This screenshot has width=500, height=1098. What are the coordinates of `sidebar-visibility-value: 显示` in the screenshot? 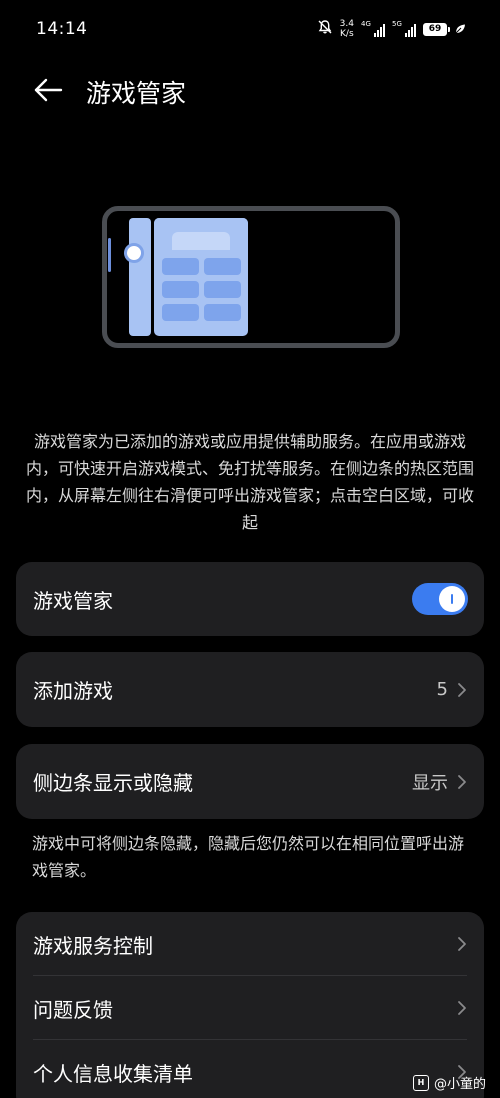 It's located at (430, 783).